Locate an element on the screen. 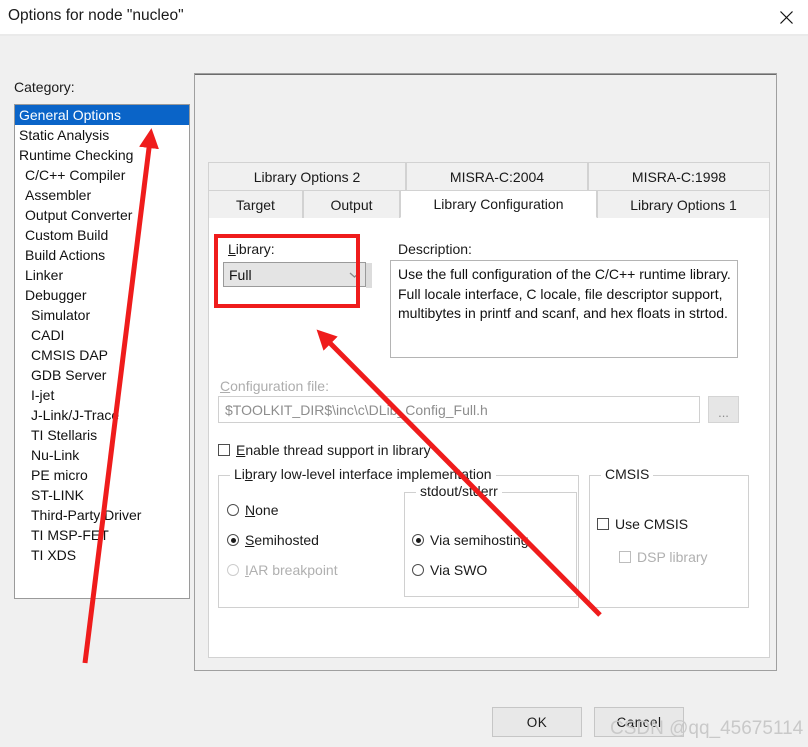  sidebar-item-gdb-server: GDB Server is located at coordinates (102, 375).